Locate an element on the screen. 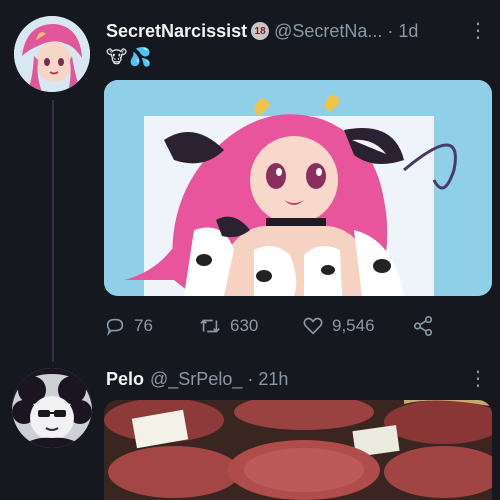 This screenshot has height=500, width=500. like-button: 9,546 is located at coordinates (357, 326).